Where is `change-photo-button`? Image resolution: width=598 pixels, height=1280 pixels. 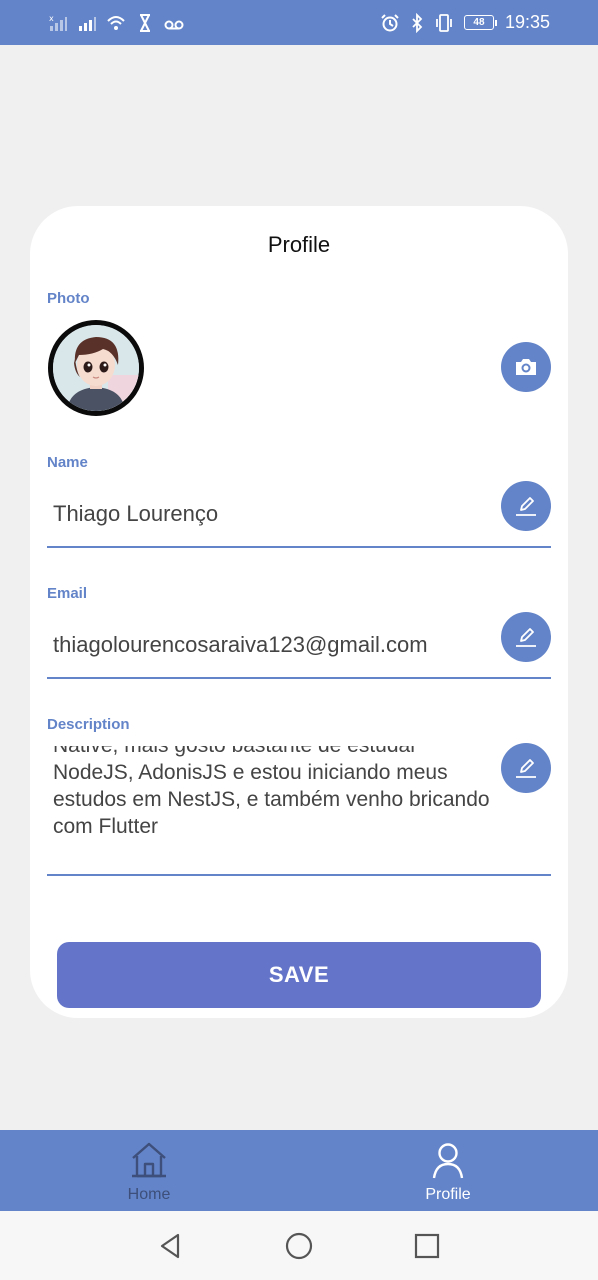
change-photo-button is located at coordinates (526, 367).